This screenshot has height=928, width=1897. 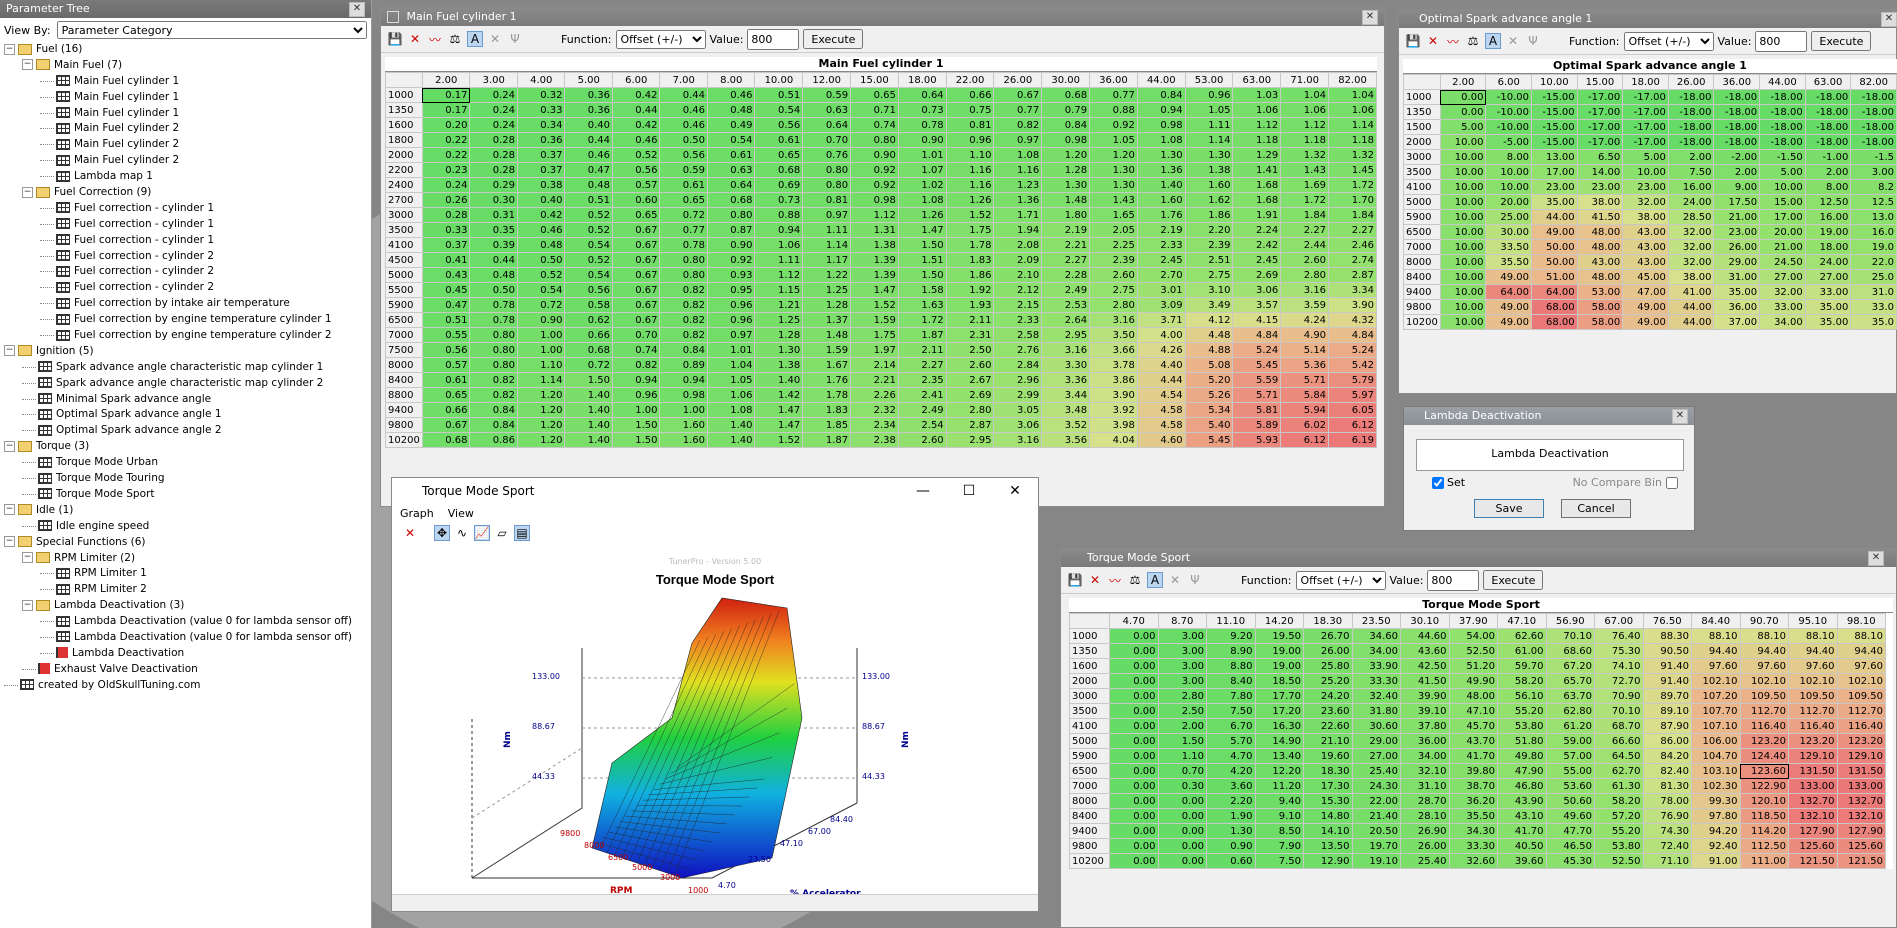 What do you see at coordinates (827, 95) in the screenshot?
I see `table-cell: 0.59` at bounding box center [827, 95].